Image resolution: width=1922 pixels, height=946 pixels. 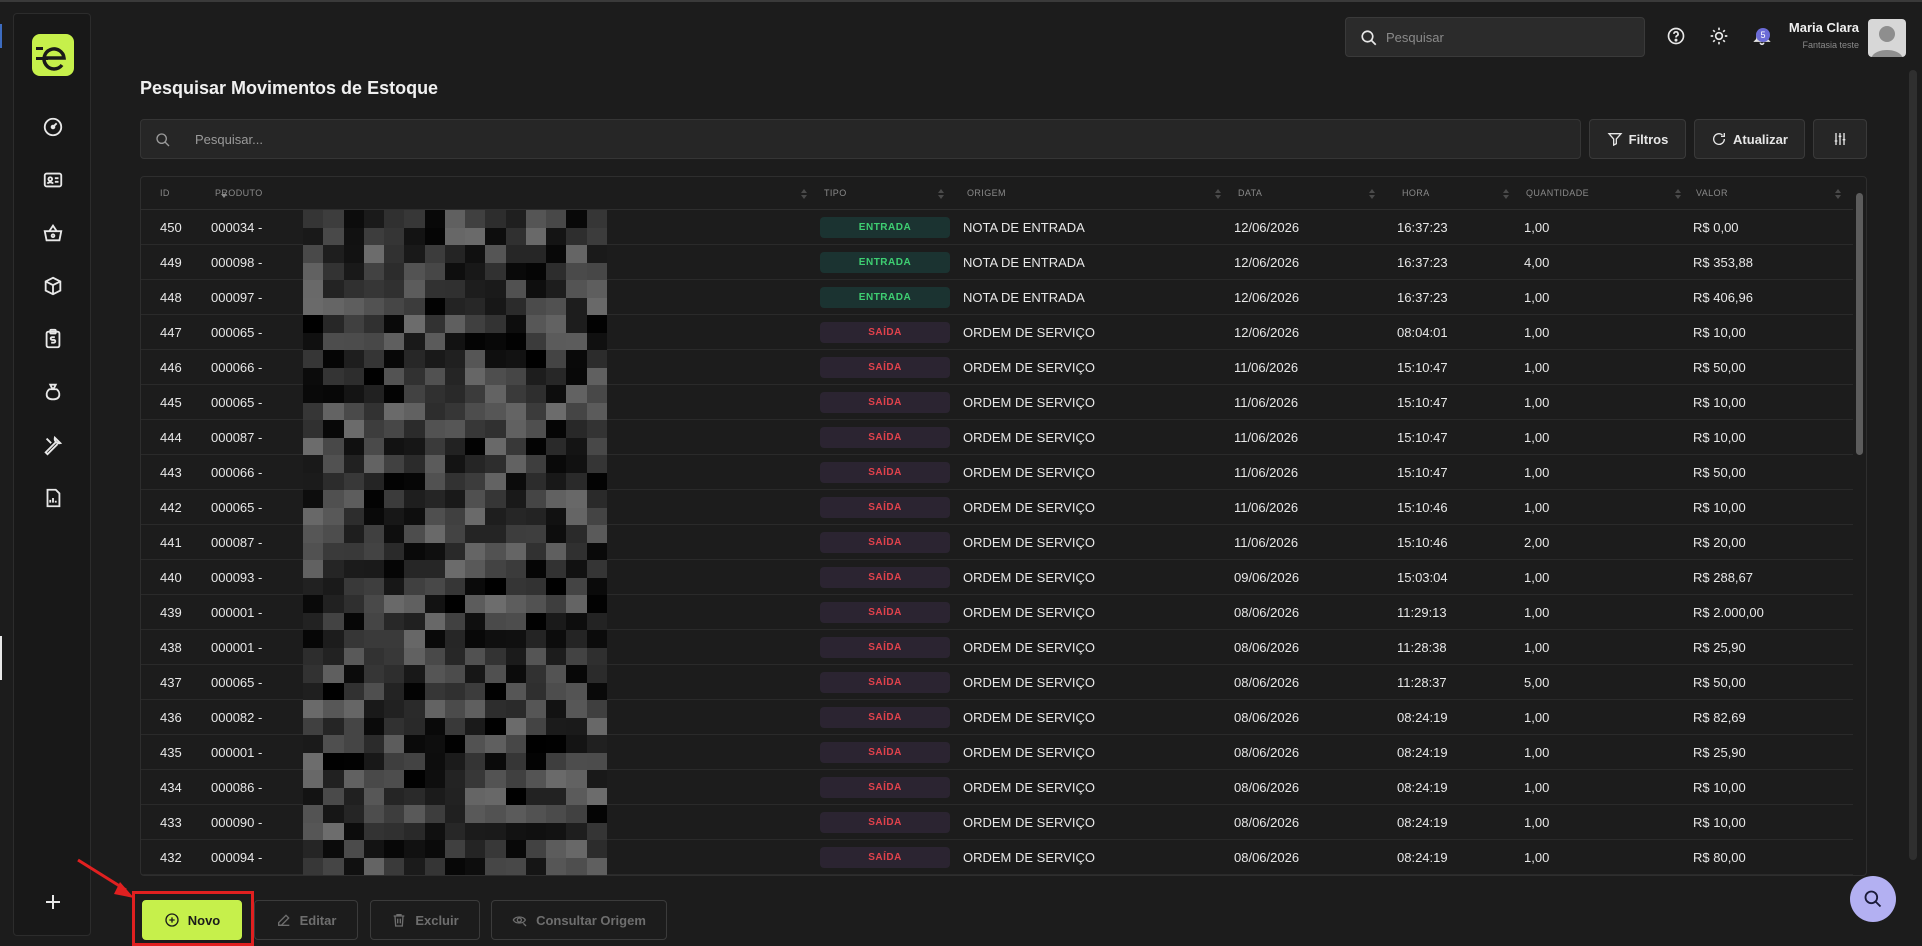 I want to click on column-settings-button, so click(x=1840, y=139).